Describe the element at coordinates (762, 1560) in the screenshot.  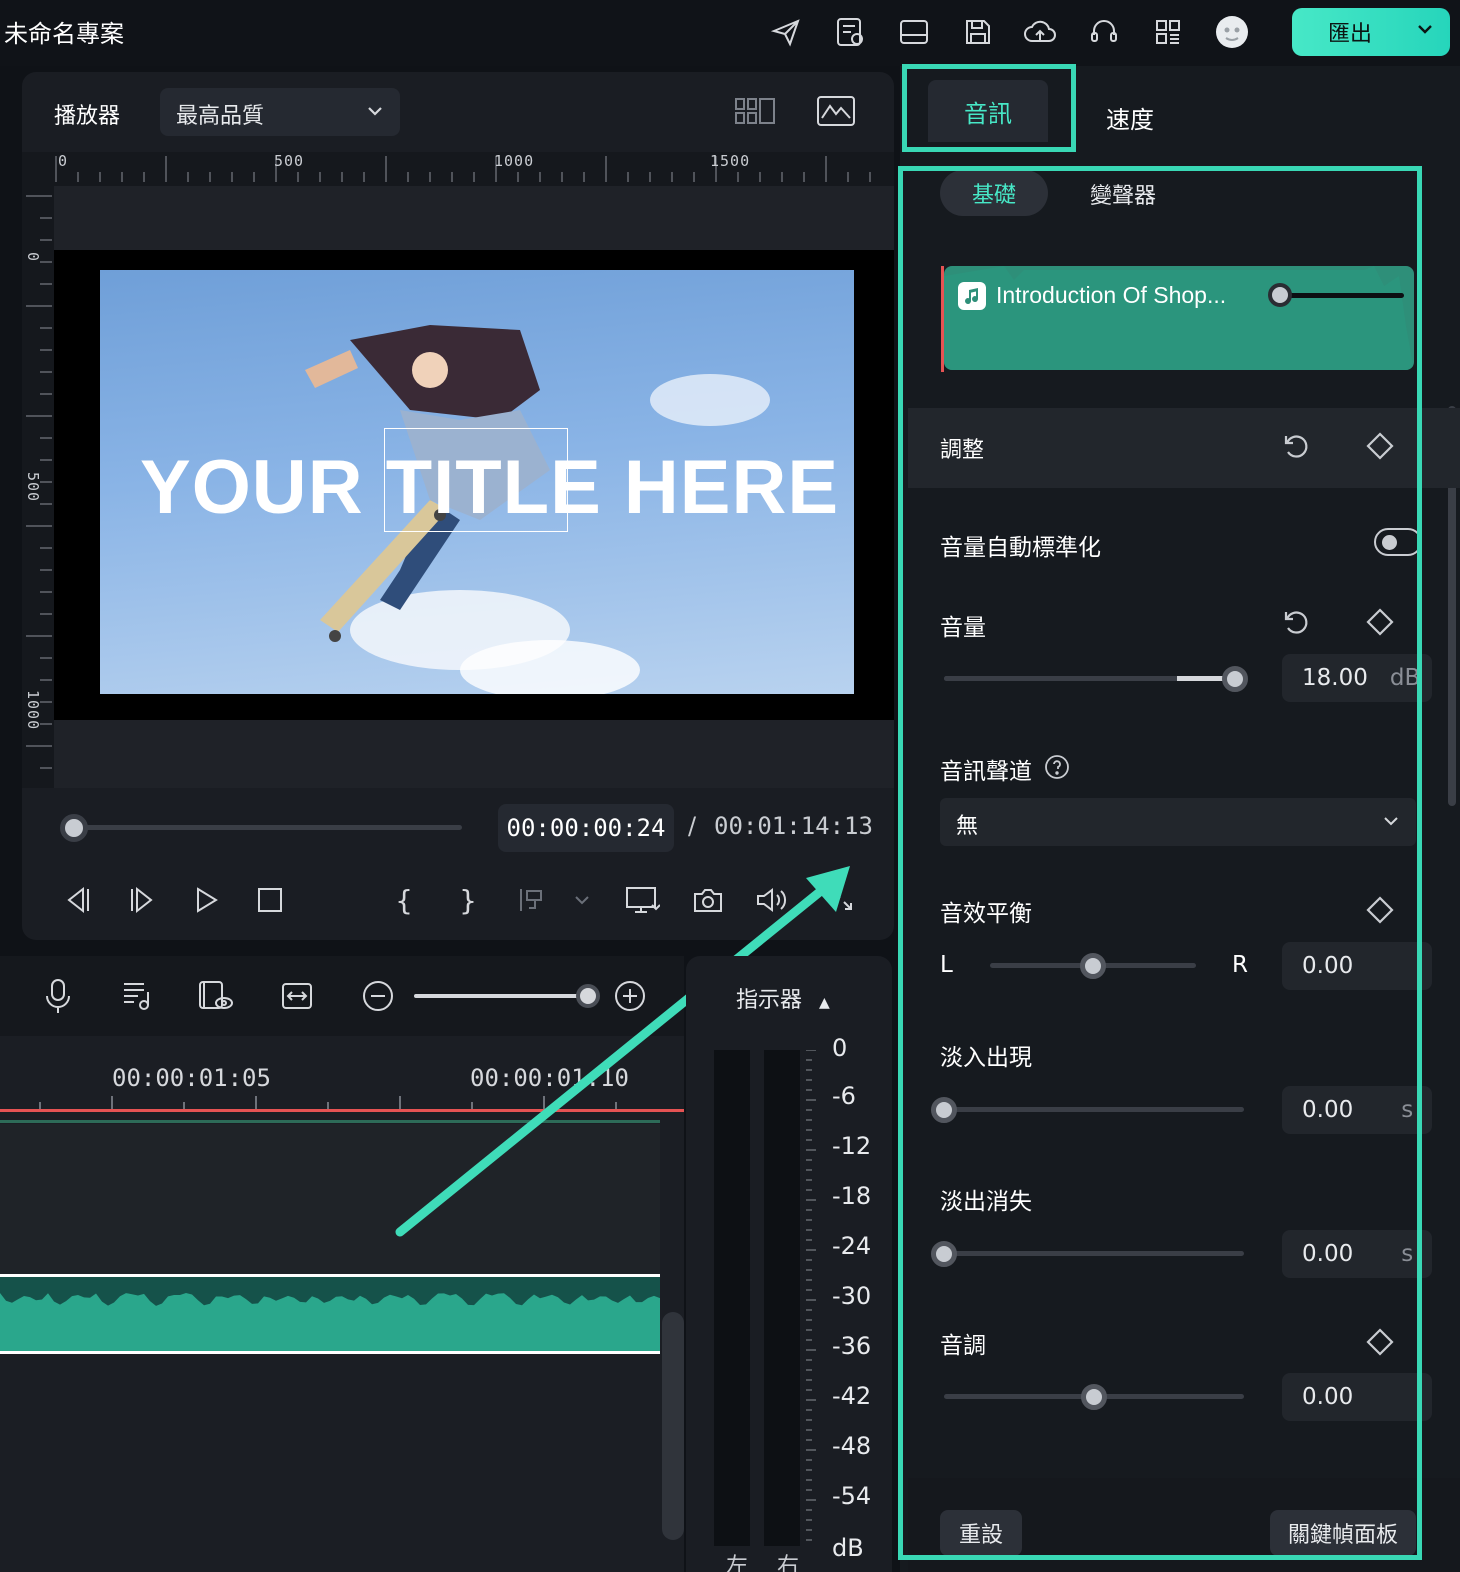
I see `meter-channel-labels: 左 右` at that location.